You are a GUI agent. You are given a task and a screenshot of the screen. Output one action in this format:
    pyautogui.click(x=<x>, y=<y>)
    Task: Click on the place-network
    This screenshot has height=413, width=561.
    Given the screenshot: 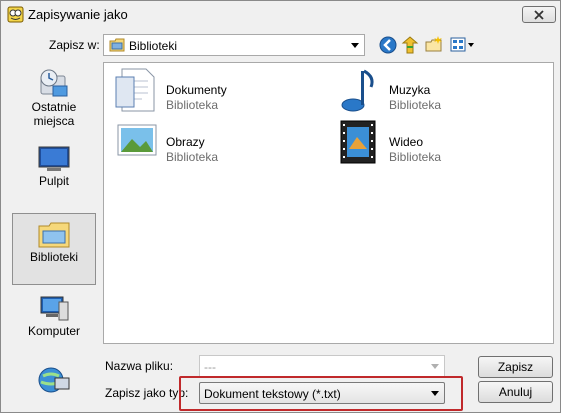 What is the action you would take?
    pyautogui.click(x=54, y=383)
    